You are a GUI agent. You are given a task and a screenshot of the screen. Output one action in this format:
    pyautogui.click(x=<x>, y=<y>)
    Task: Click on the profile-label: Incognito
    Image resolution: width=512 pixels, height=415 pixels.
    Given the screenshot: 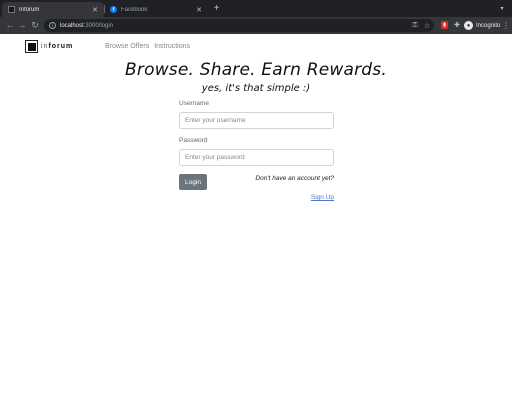 What is the action you would take?
    pyautogui.click(x=488, y=25)
    